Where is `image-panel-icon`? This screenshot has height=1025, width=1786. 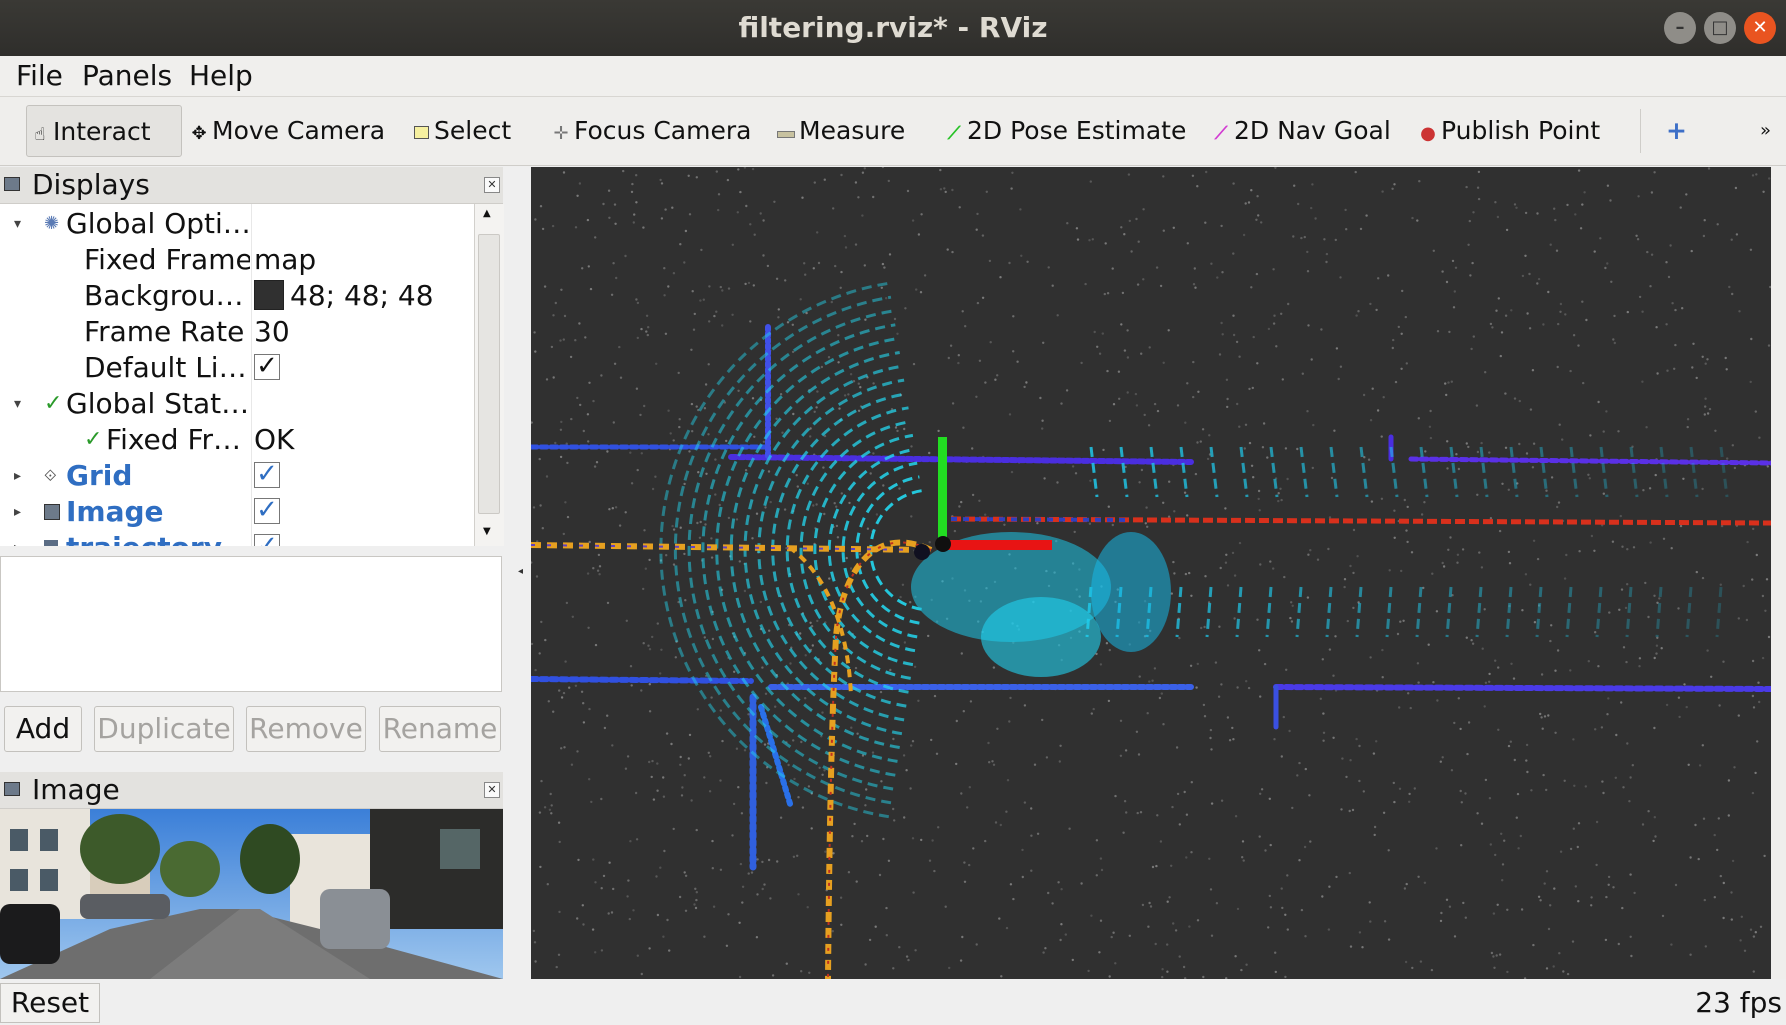
image-panel-icon is located at coordinates (12, 789).